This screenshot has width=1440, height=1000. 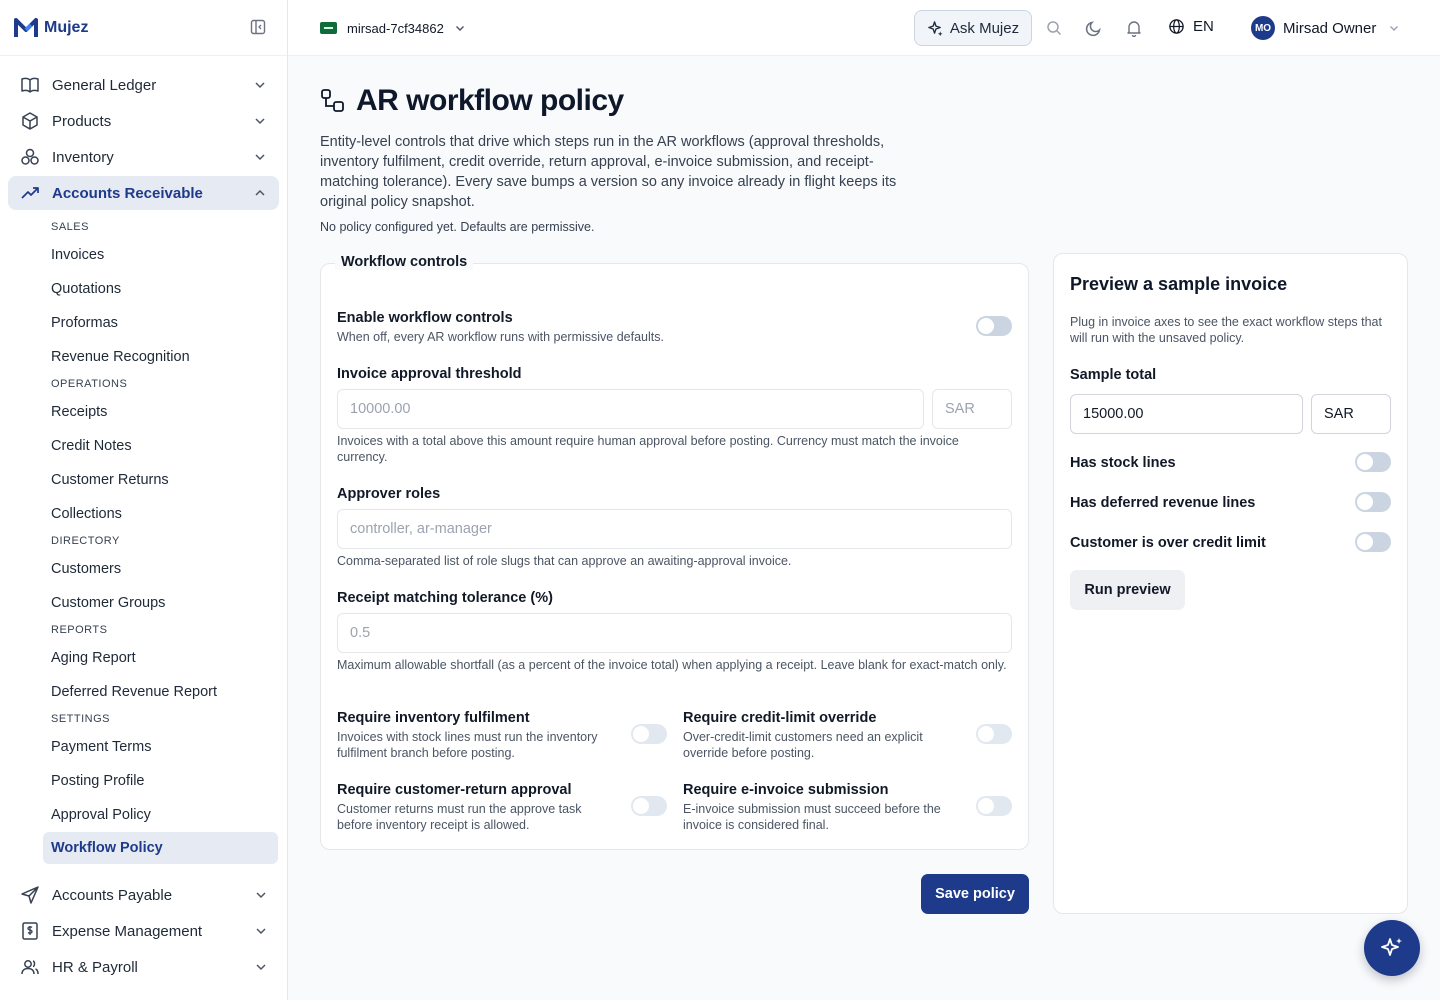 I want to click on preview-title: Preview a sample invoice, so click(x=1179, y=284).